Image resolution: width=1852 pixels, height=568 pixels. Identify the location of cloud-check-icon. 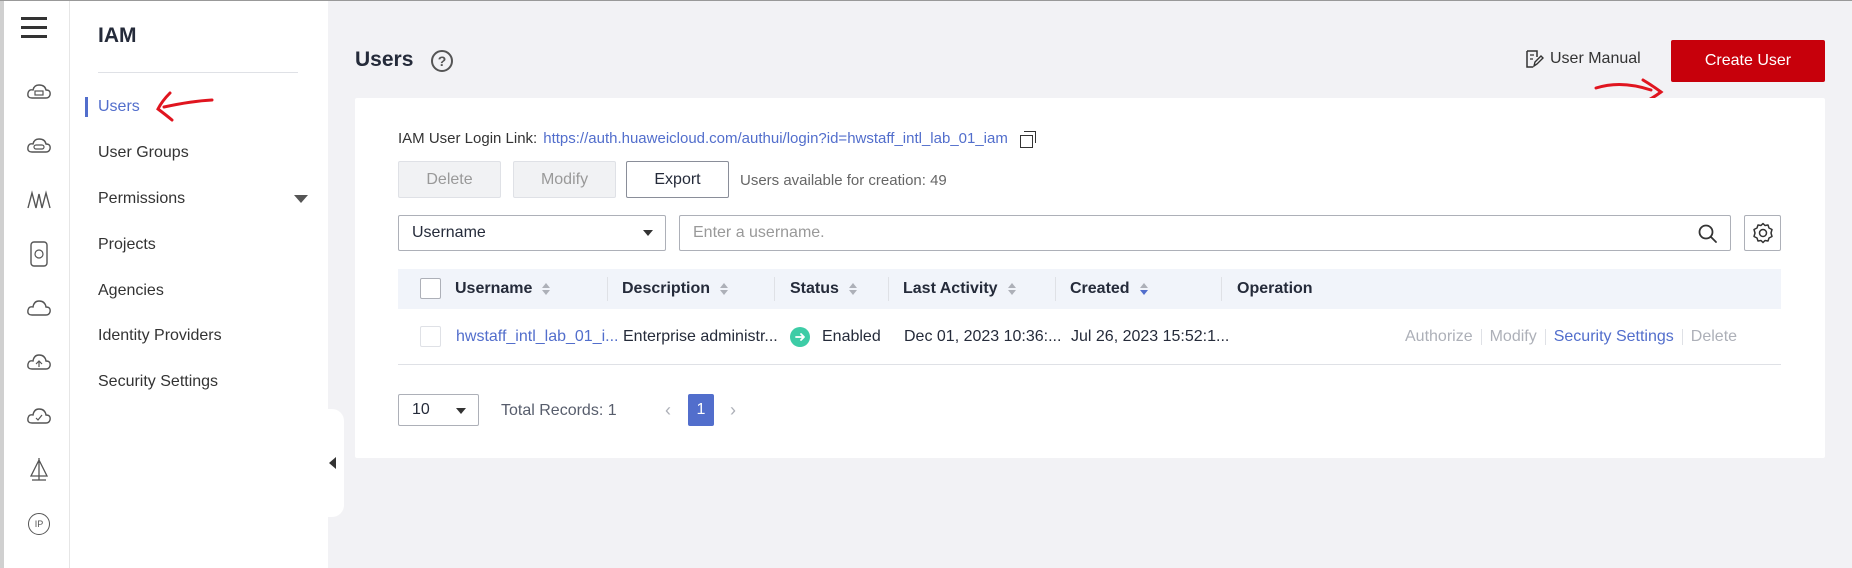
(39, 416).